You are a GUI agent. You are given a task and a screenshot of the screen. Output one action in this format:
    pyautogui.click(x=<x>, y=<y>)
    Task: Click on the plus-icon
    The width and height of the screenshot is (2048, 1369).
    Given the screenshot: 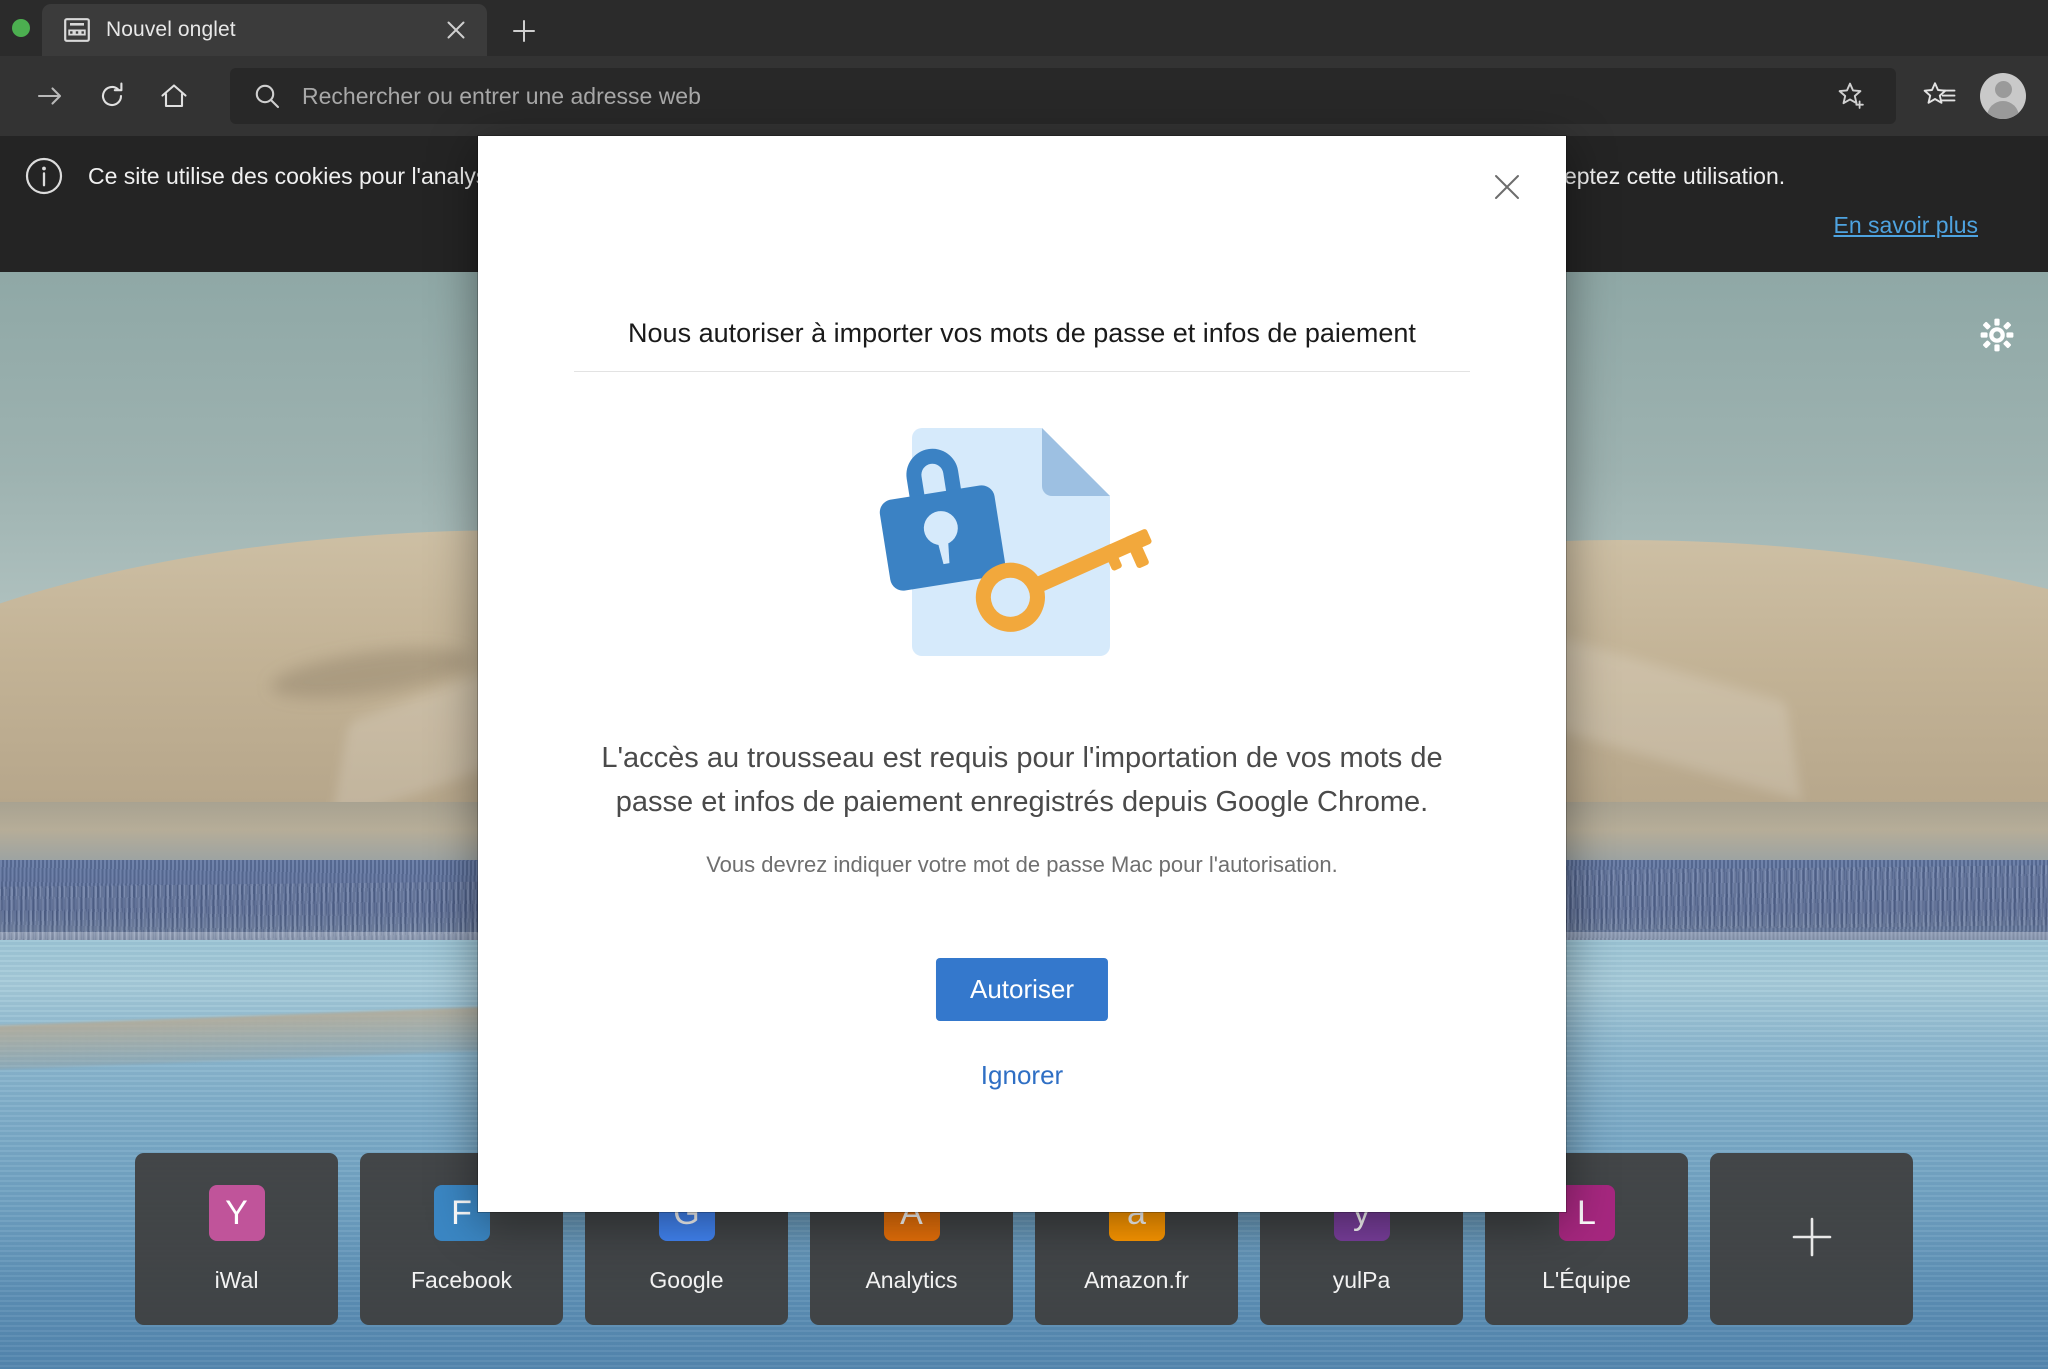 What is the action you would take?
    pyautogui.click(x=1812, y=1239)
    